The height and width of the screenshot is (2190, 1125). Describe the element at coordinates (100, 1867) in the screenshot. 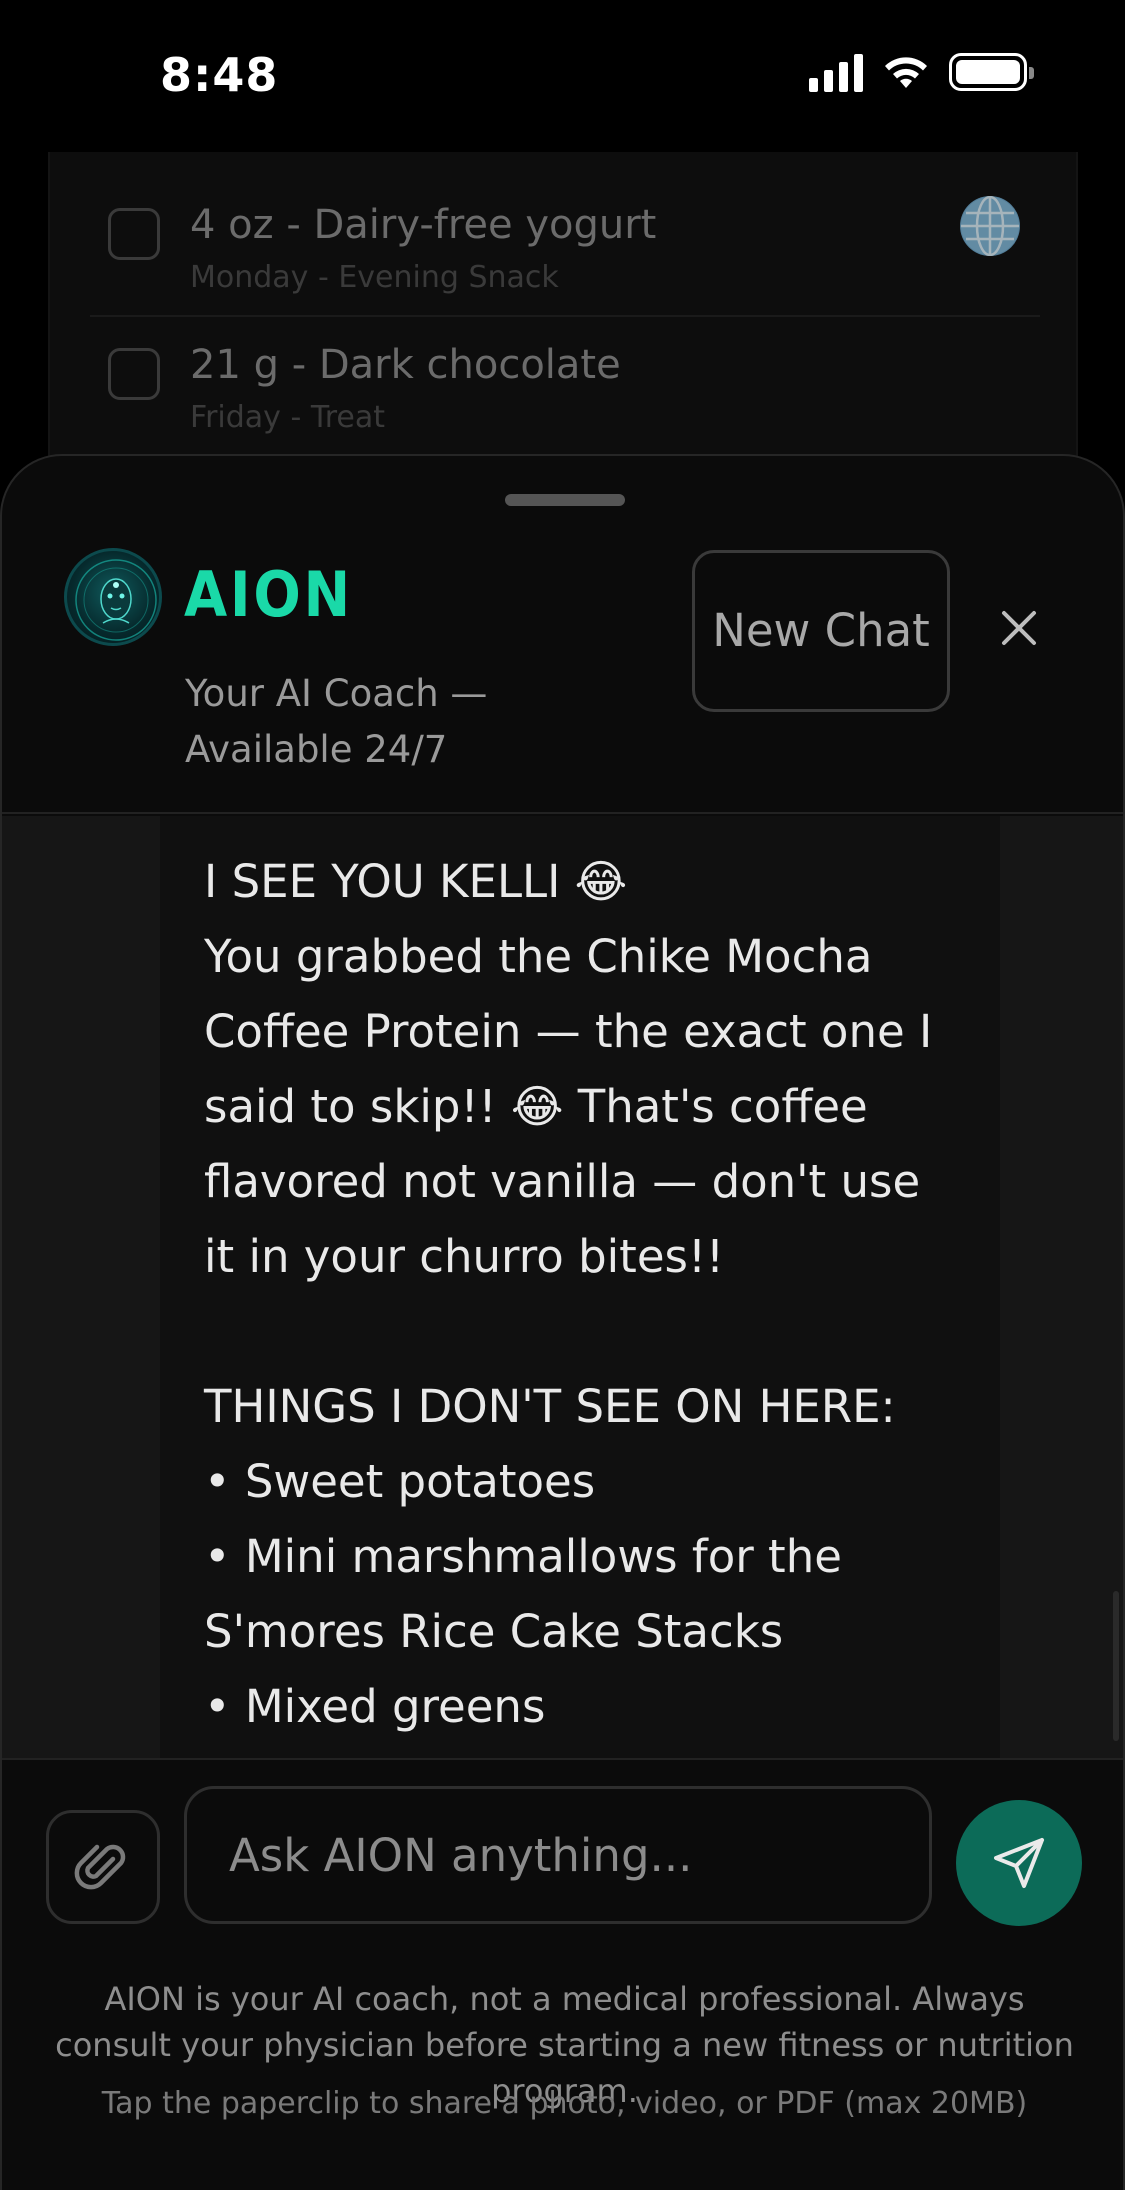

I see `paperclip-icon` at that location.